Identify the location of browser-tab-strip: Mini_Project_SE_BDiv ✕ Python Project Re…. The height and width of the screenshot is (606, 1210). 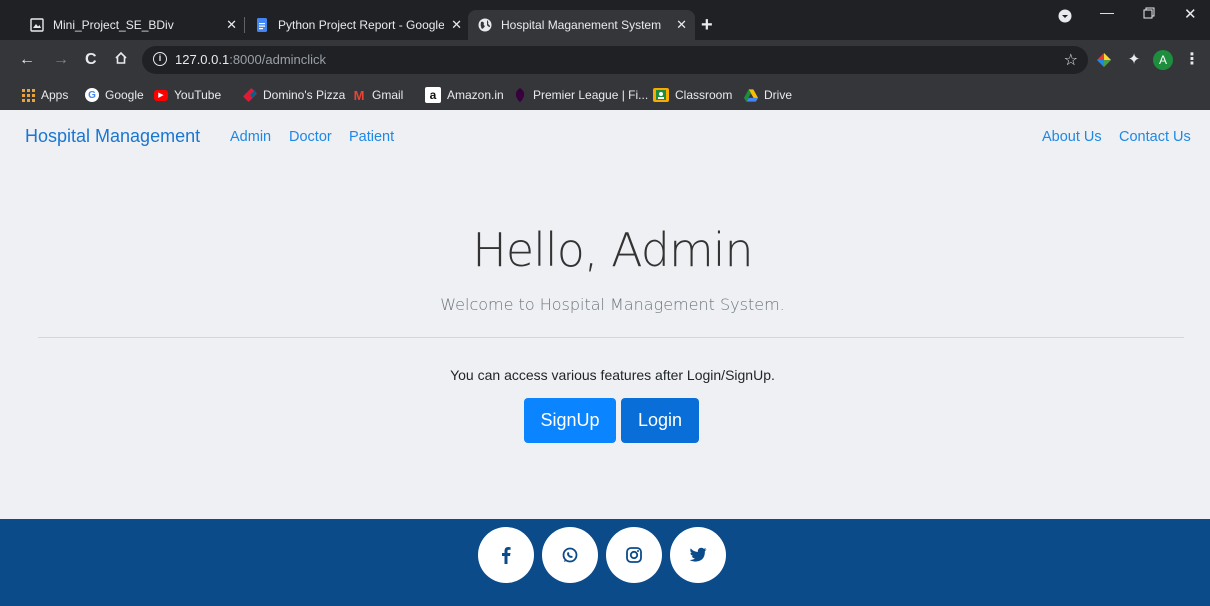
(605, 20).